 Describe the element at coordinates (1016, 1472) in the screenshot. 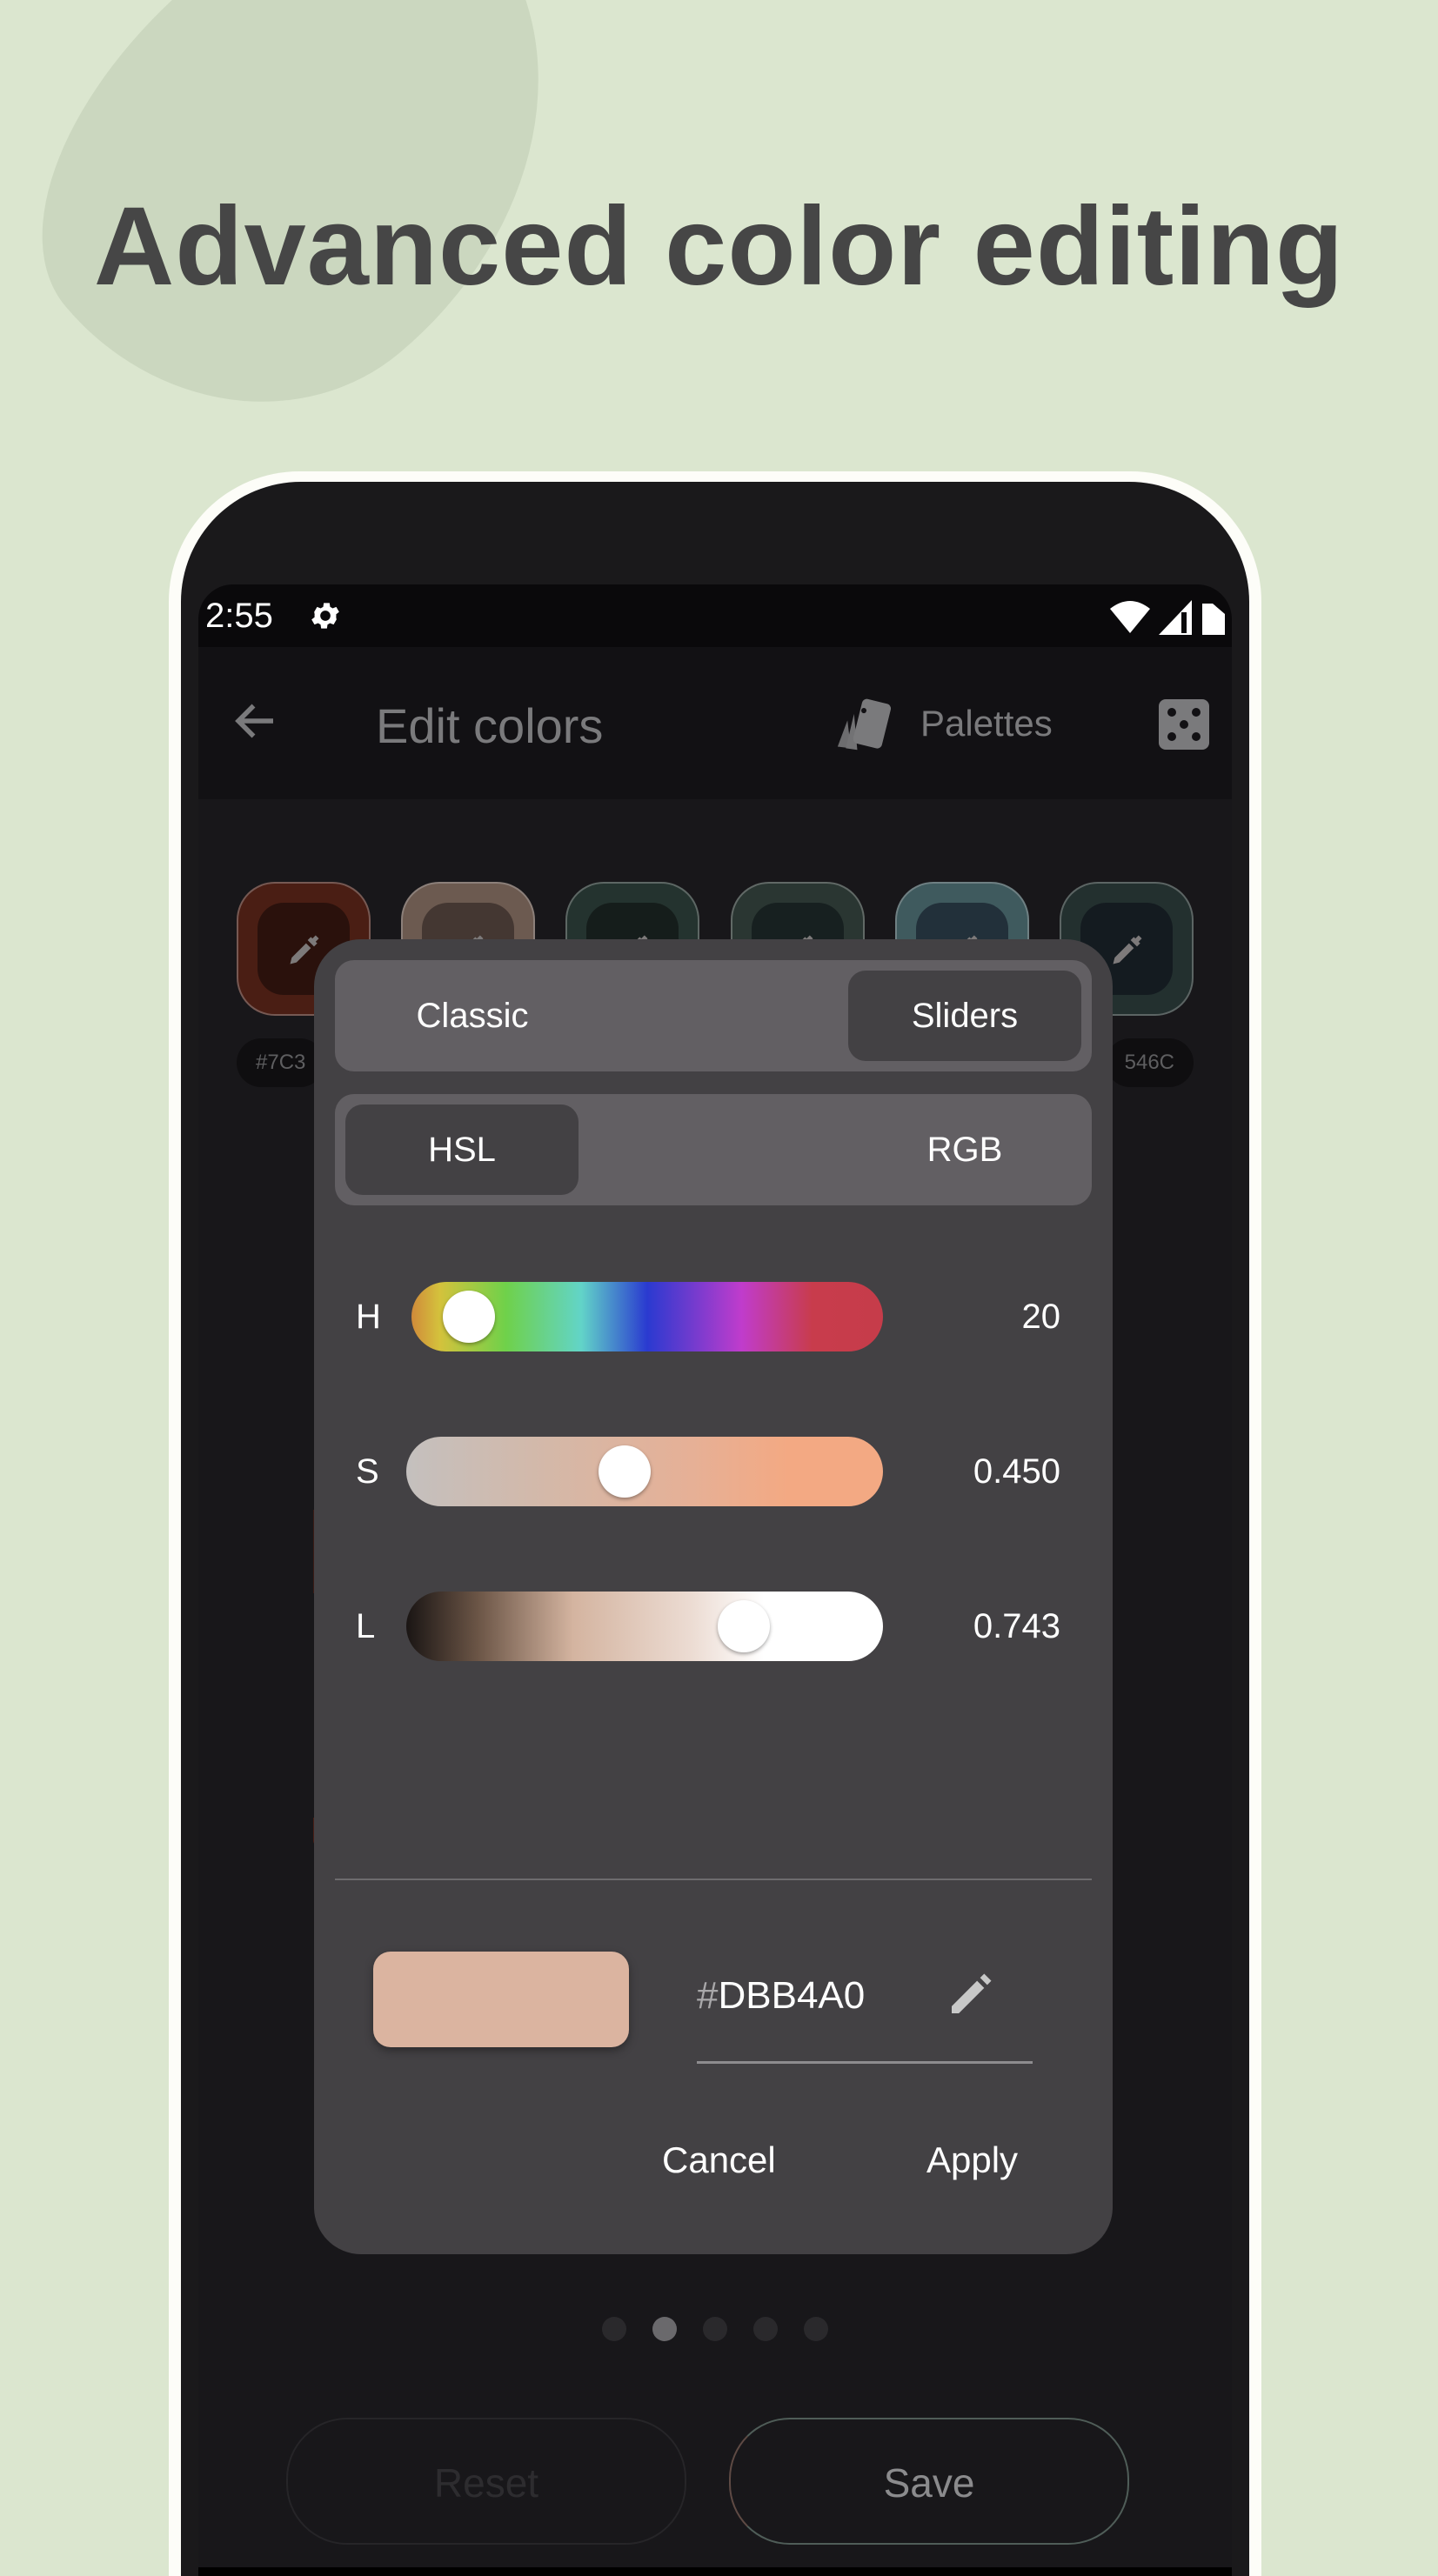

I see `saturation-value: 0.450` at that location.